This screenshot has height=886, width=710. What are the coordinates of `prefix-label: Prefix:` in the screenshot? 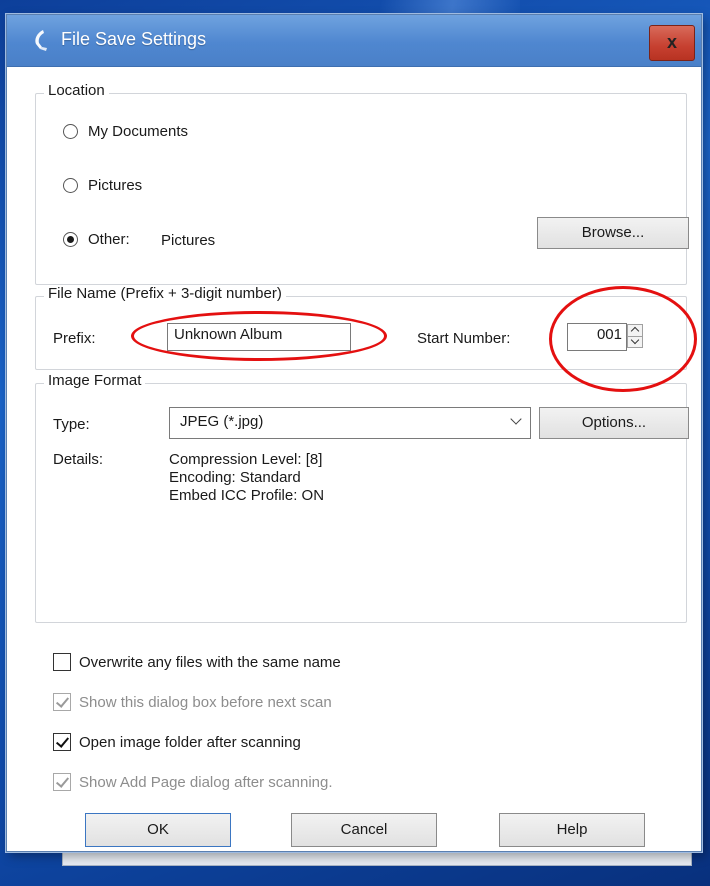 It's located at (74, 338).